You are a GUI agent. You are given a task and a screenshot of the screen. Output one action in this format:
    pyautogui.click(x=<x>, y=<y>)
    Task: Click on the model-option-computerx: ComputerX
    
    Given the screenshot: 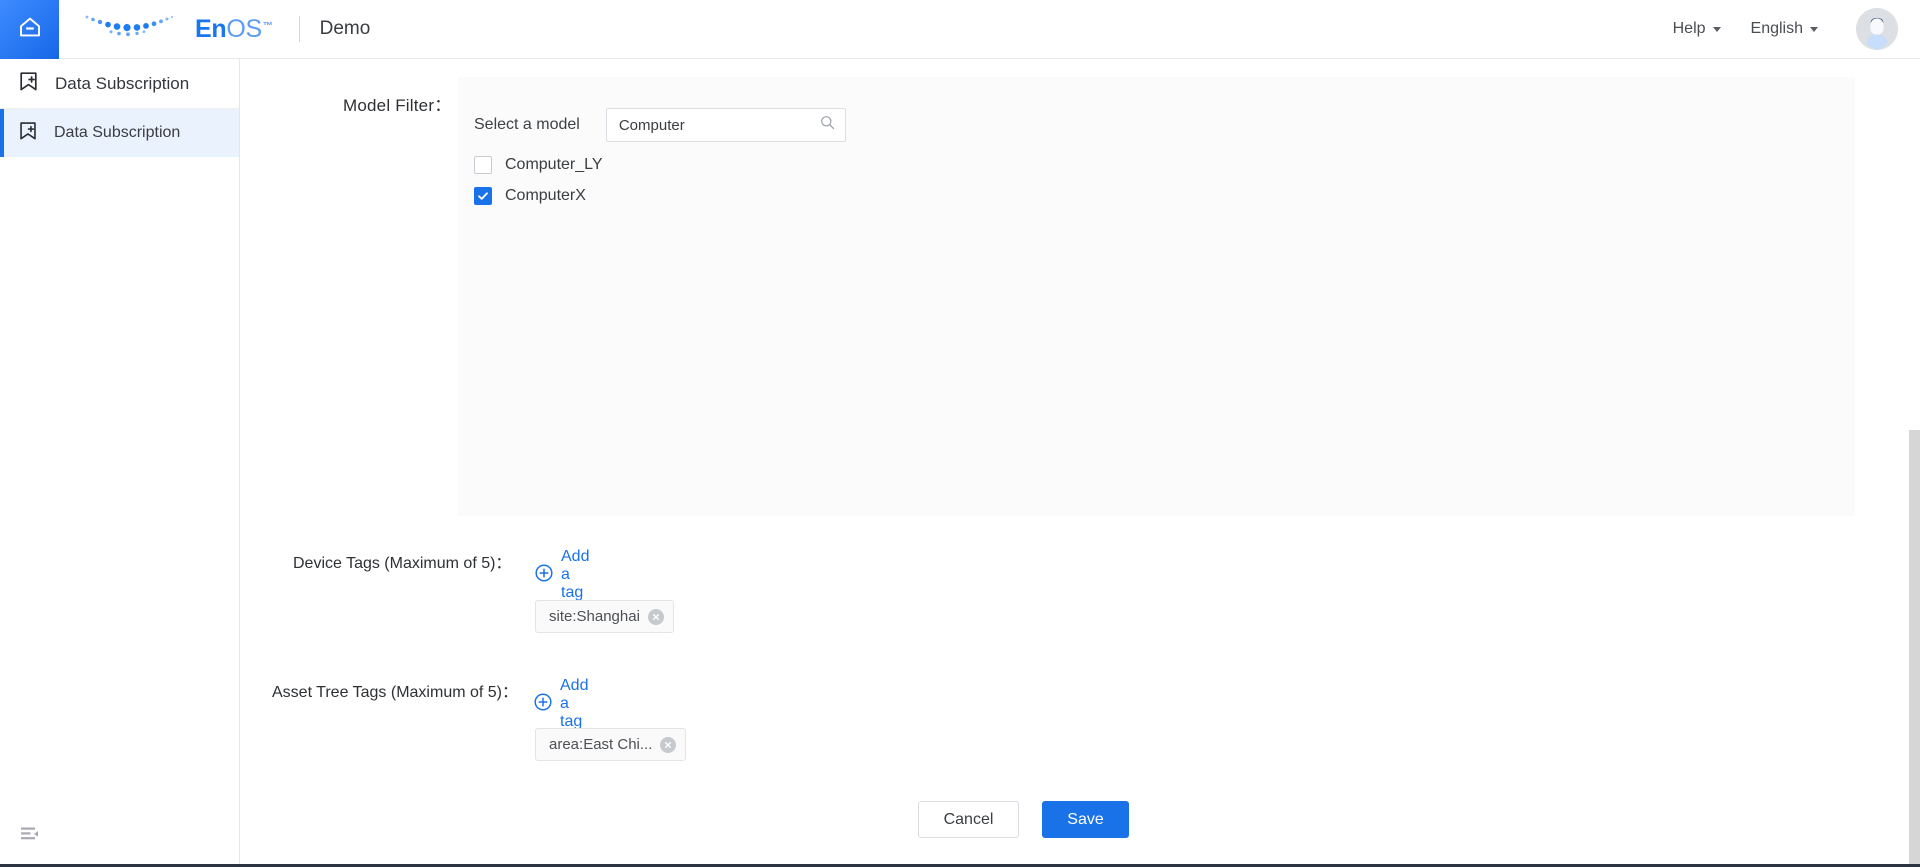 What is the action you would take?
    pyautogui.click(x=530, y=196)
    